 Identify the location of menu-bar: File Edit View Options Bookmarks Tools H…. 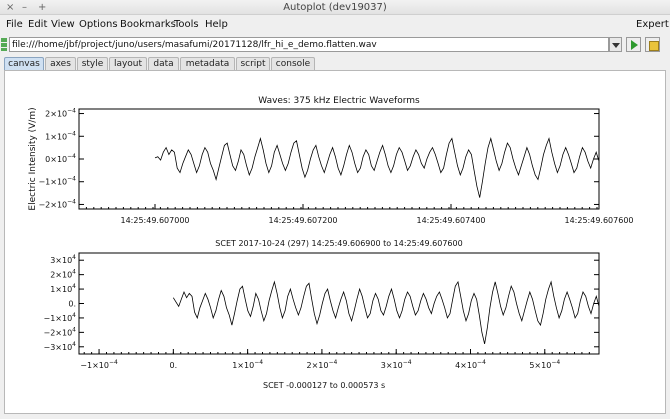
(335, 25).